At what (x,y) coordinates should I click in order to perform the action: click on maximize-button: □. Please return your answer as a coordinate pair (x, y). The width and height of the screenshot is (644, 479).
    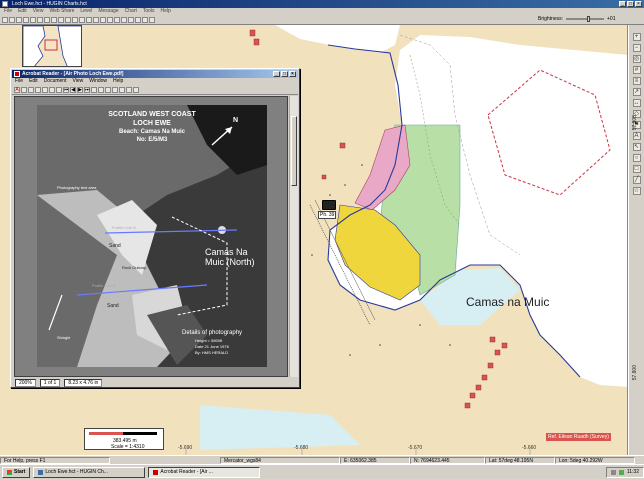
    Looking at the image, I should click on (630, 4).